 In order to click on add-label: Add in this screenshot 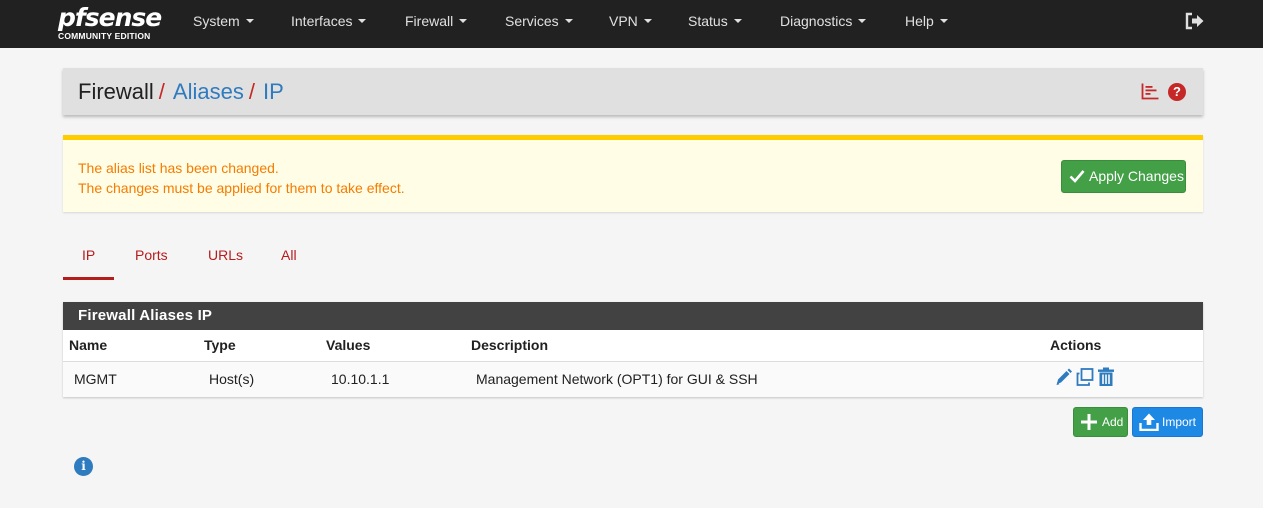, I will do `click(1113, 422)`.